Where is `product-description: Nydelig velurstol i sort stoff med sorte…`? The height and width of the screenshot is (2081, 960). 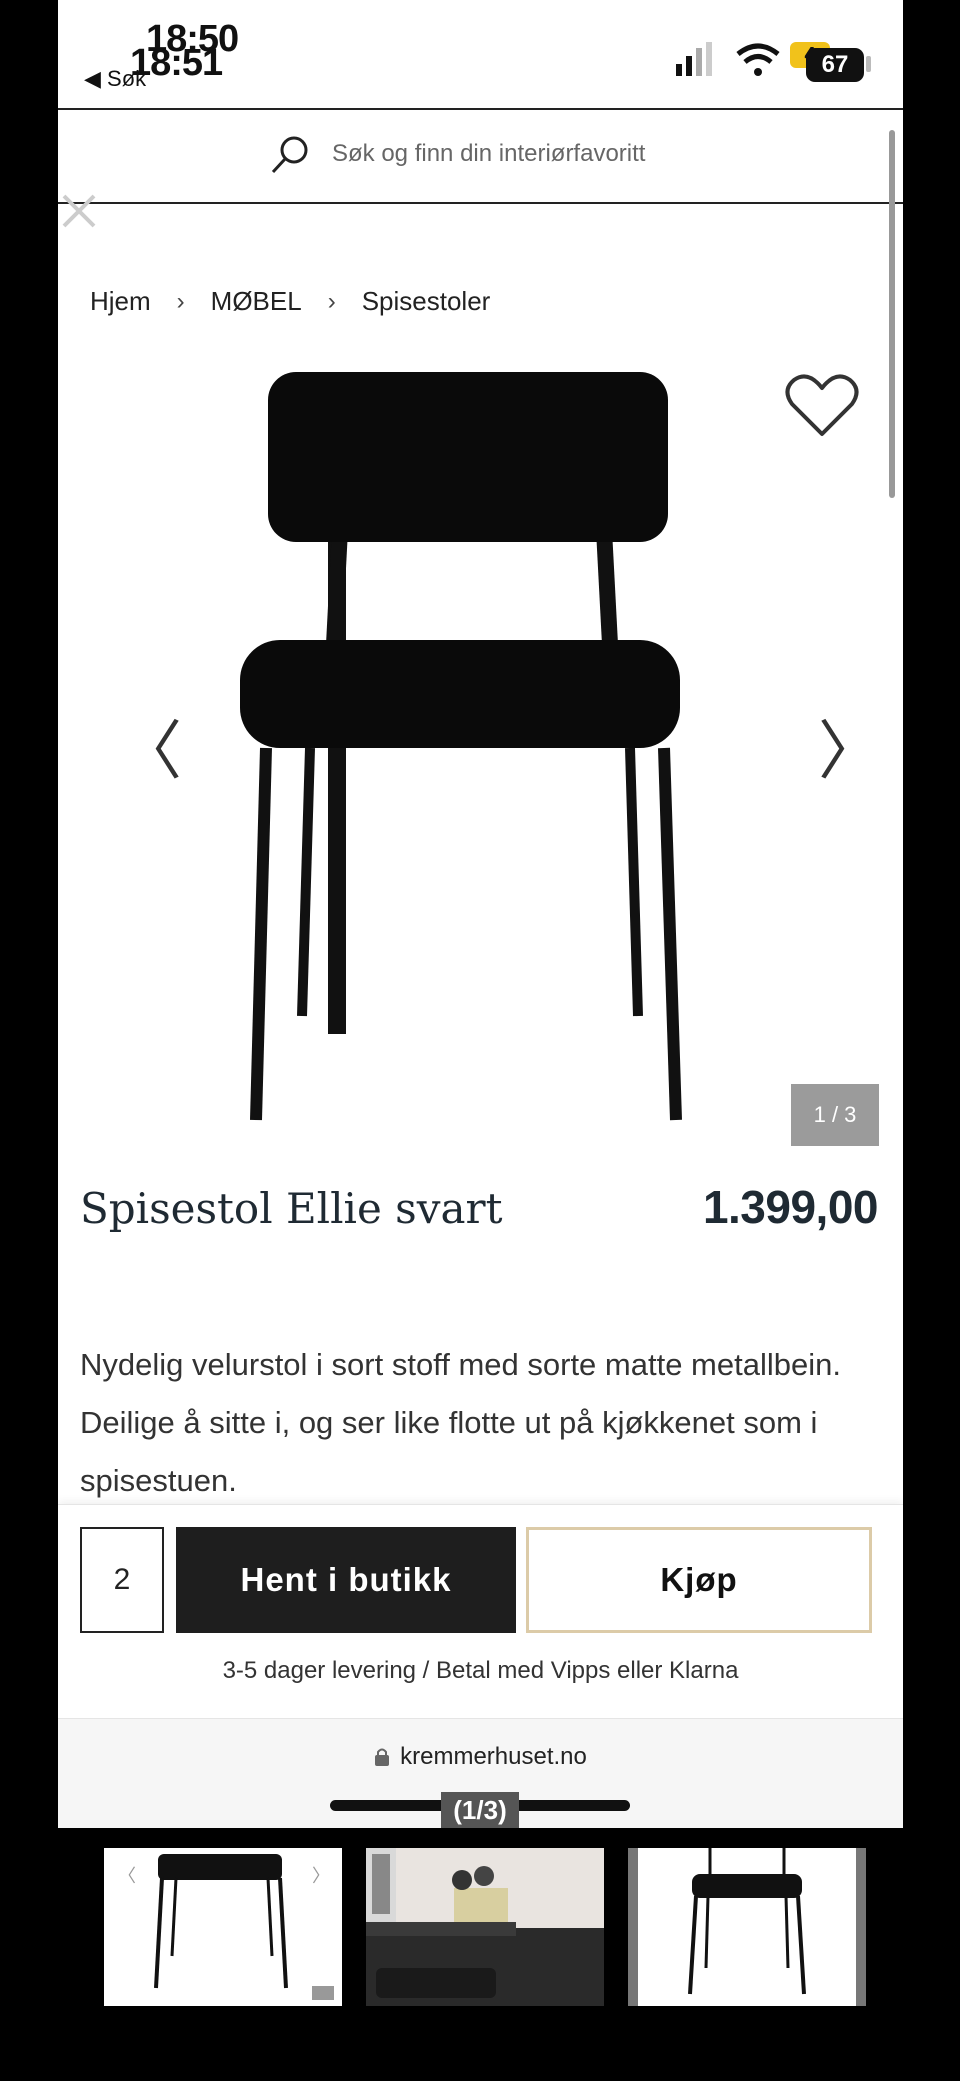
product-description: Nydelig velurstol i sort stoff med sorte… is located at coordinates (460, 1422).